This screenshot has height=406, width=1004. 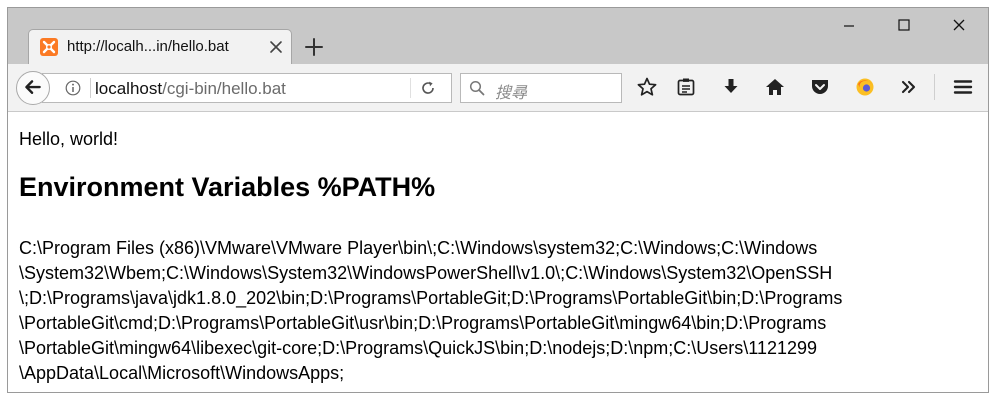 I want to click on pocket-icon, so click(x=820, y=87).